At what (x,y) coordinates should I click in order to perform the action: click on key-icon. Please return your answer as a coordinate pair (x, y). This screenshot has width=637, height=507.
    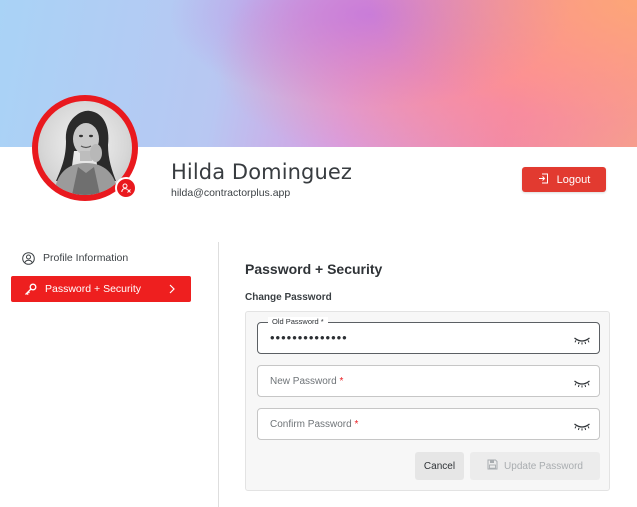
    Looking at the image, I should click on (30, 289).